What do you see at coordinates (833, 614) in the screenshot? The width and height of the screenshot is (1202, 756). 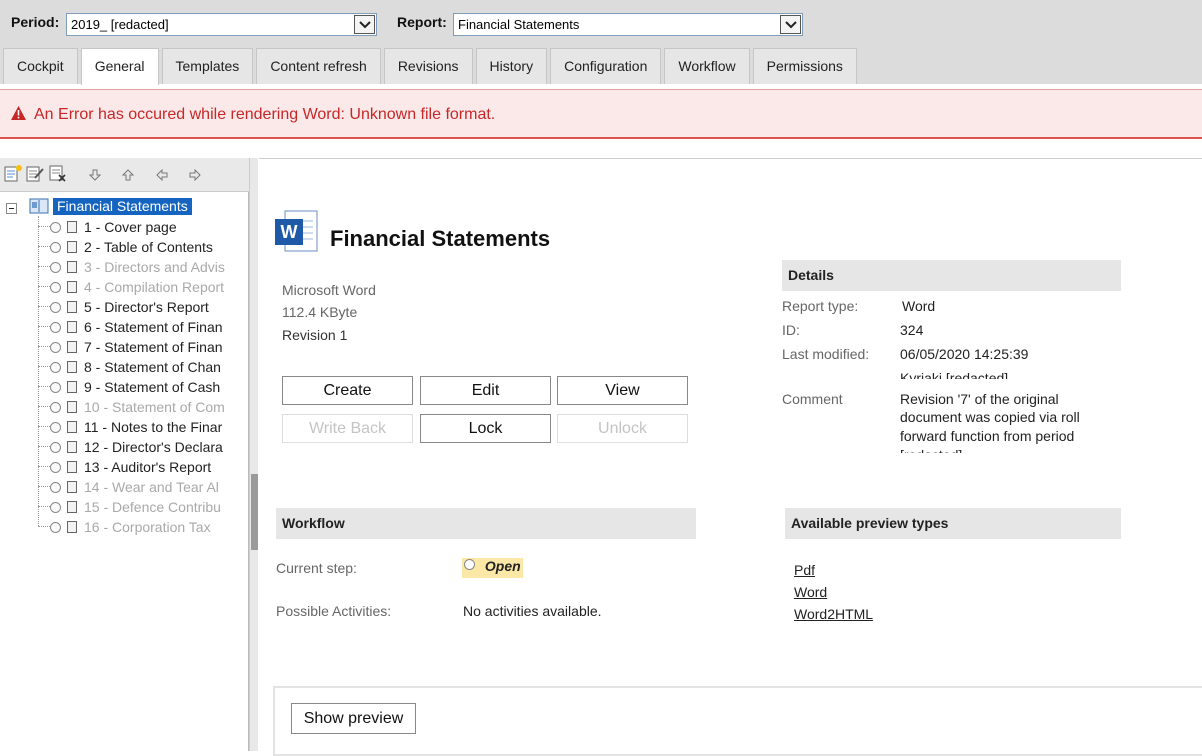 I see `preview-link-word2html: Word2HTML` at bounding box center [833, 614].